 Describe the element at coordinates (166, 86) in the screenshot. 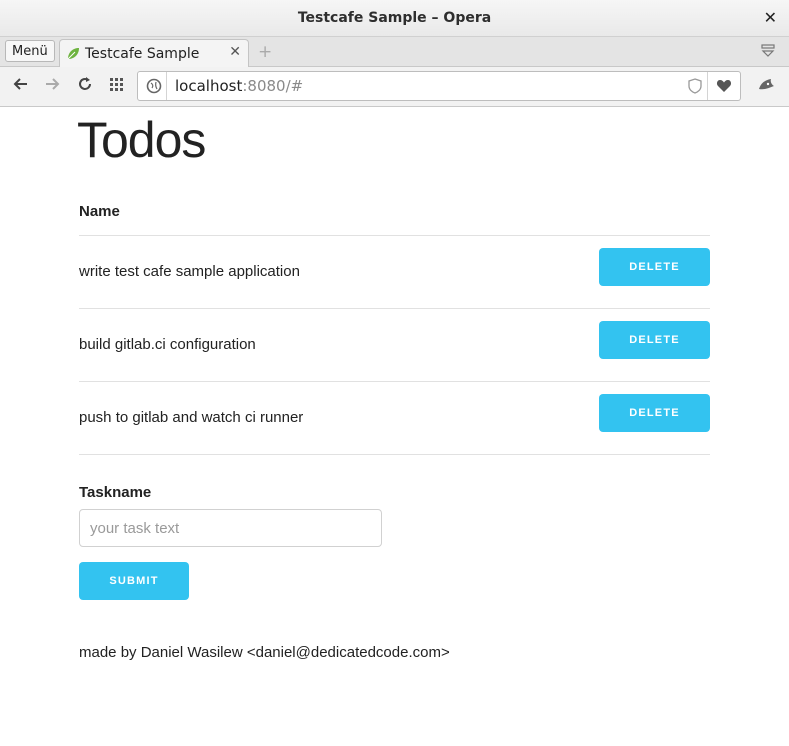

I see `address-separator` at that location.